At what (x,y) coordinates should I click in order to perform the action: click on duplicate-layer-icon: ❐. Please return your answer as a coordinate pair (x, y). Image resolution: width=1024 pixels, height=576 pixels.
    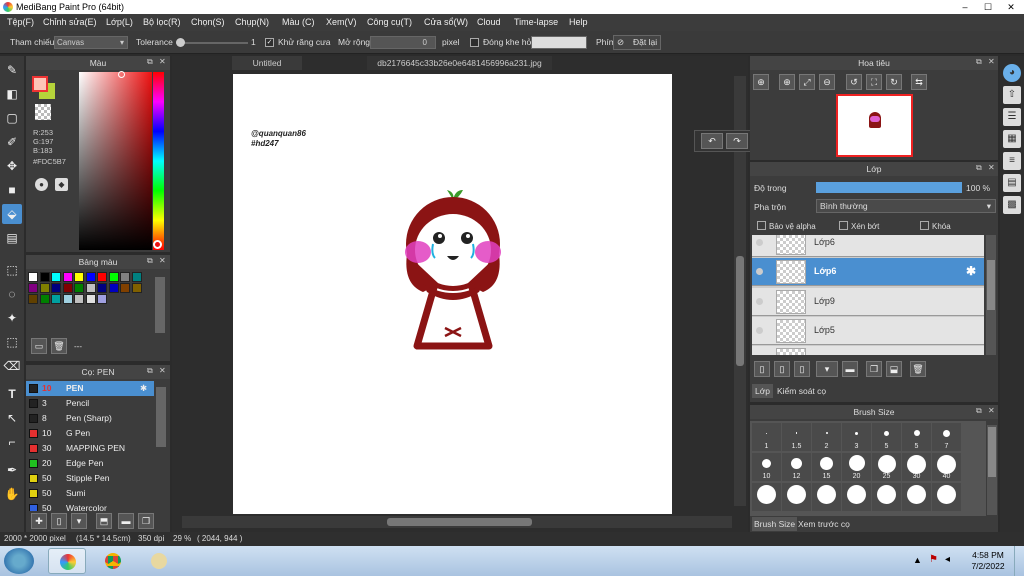
    Looking at the image, I should click on (874, 369).